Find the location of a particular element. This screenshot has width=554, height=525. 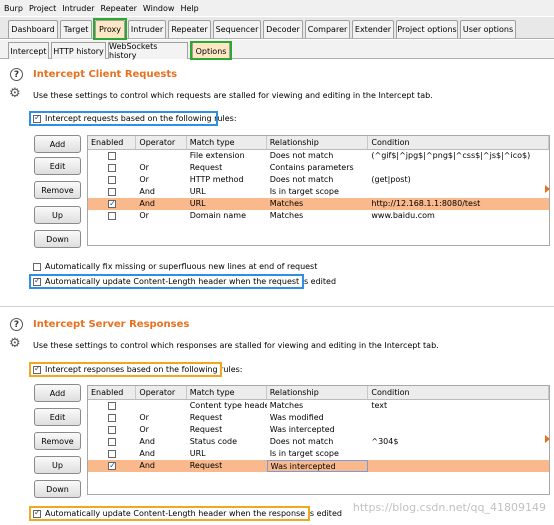

tab-dashboard: Dashboard is located at coordinates (33, 29).